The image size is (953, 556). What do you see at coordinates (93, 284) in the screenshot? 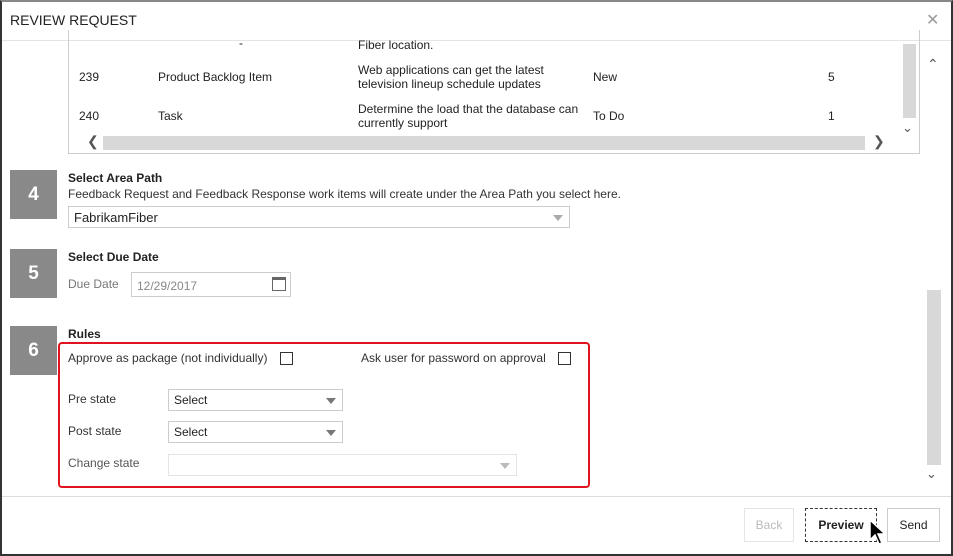
I see `due-date-label: Due Date` at bounding box center [93, 284].